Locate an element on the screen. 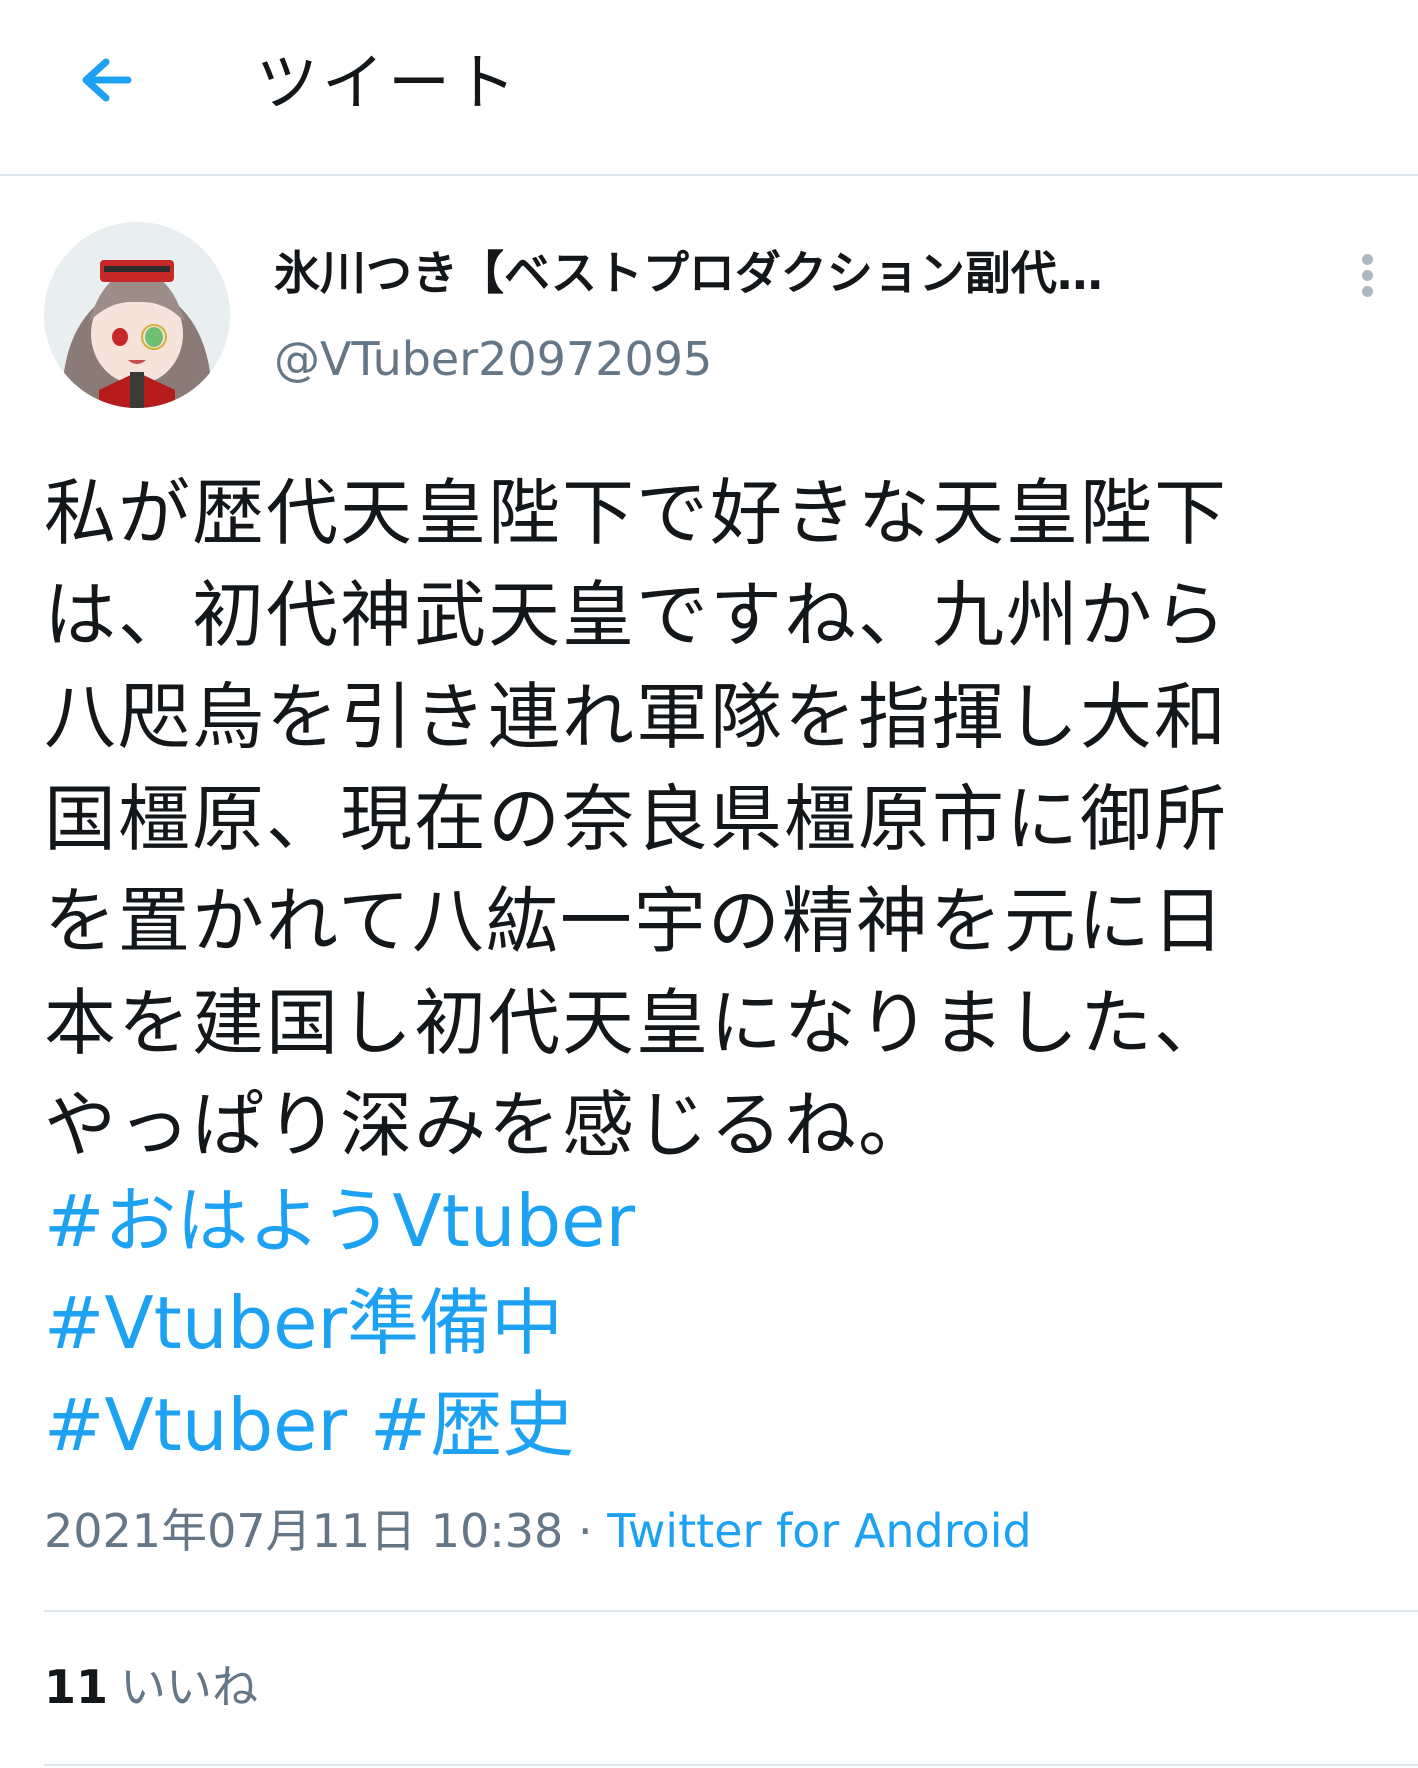 The image size is (1418, 1768). top-app-bar: ツイート is located at coordinates (709, 88).